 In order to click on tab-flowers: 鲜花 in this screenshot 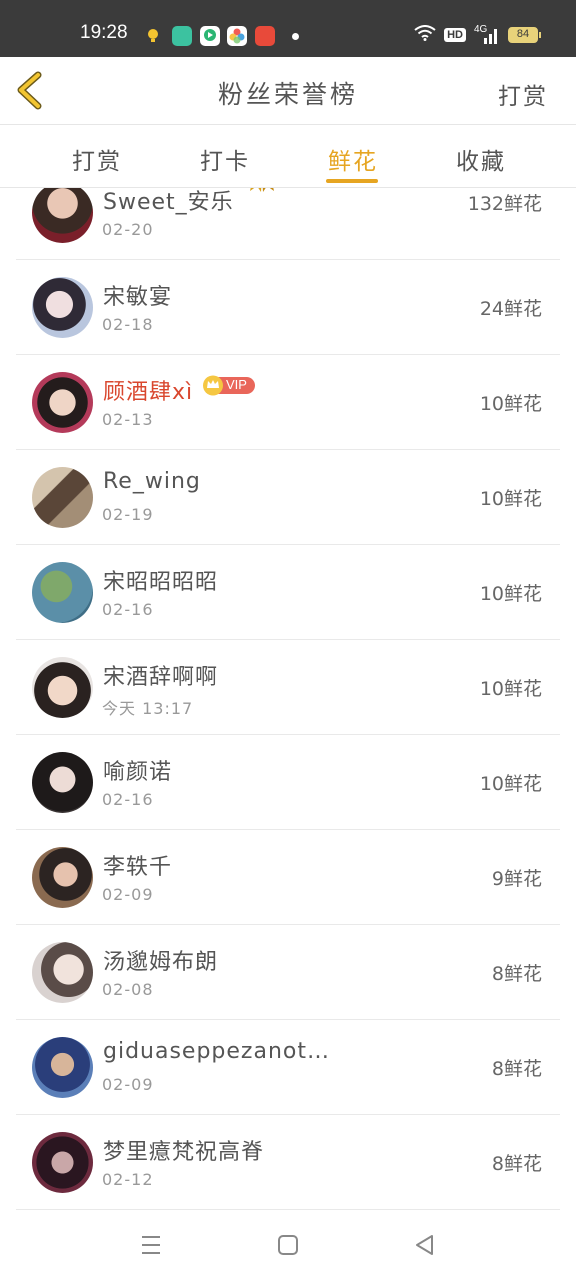, I will do `click(353, 159)`.